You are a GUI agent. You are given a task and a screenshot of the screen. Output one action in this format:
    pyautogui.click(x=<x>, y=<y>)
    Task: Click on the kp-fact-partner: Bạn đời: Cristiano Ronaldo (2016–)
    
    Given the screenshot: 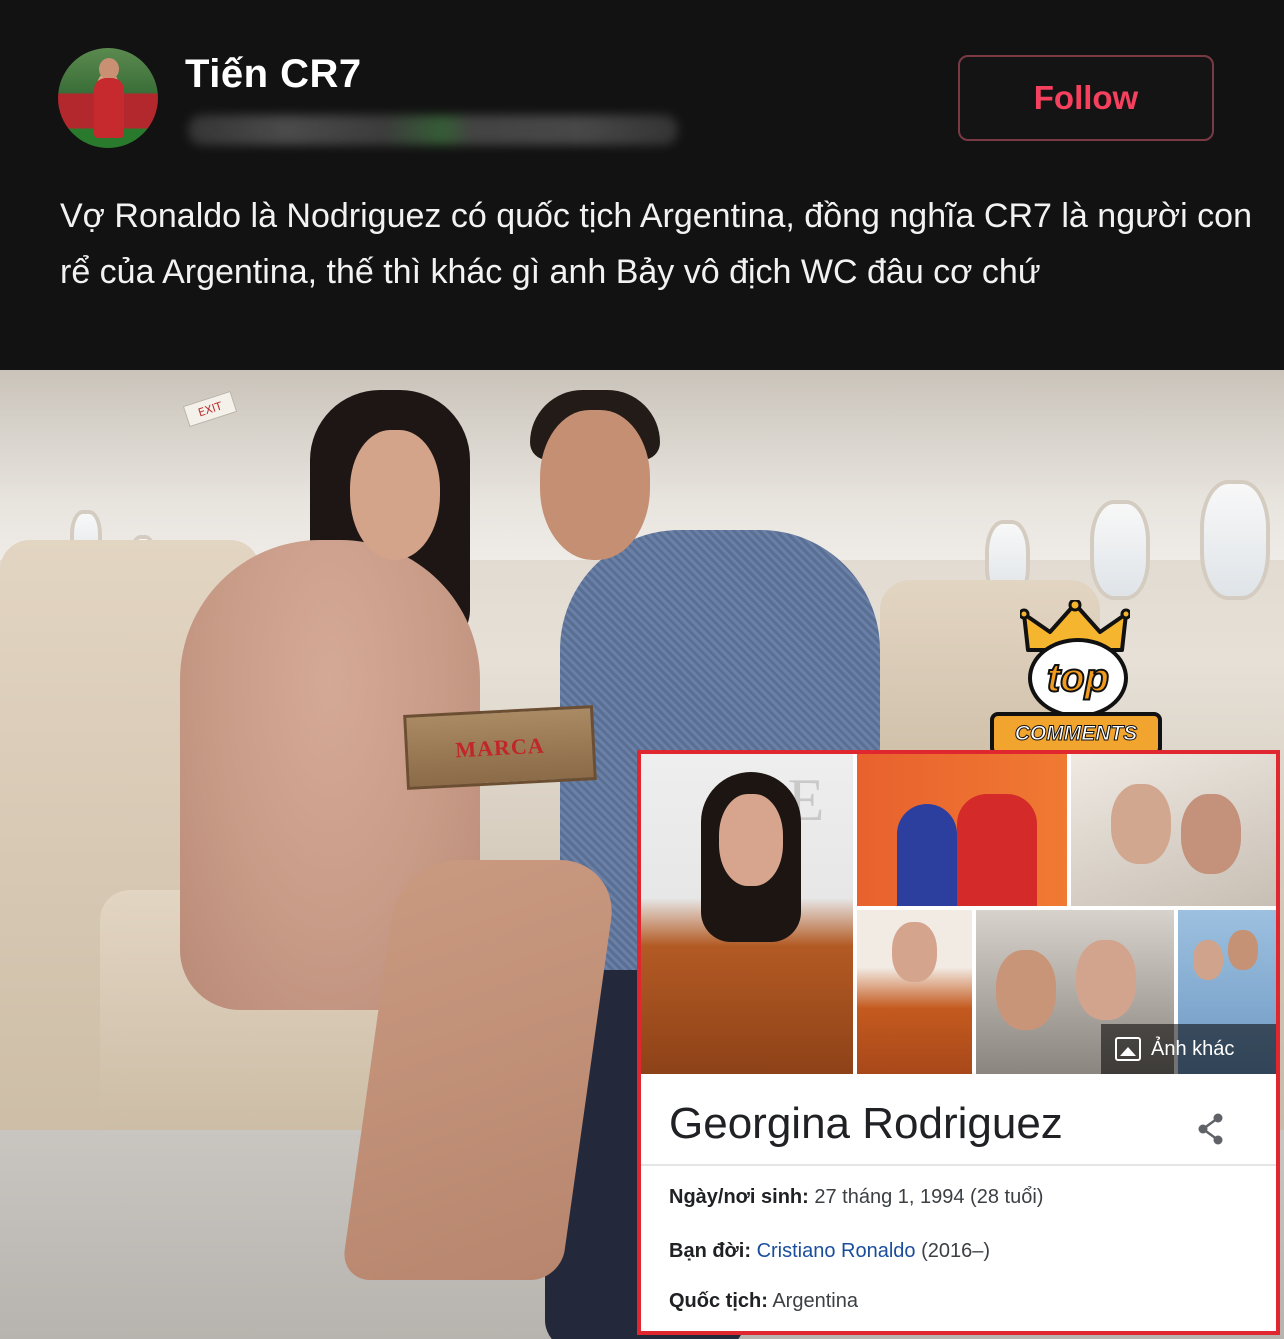 What is the action you would take?
    pyautogui.click(x=829, y=1251)
    